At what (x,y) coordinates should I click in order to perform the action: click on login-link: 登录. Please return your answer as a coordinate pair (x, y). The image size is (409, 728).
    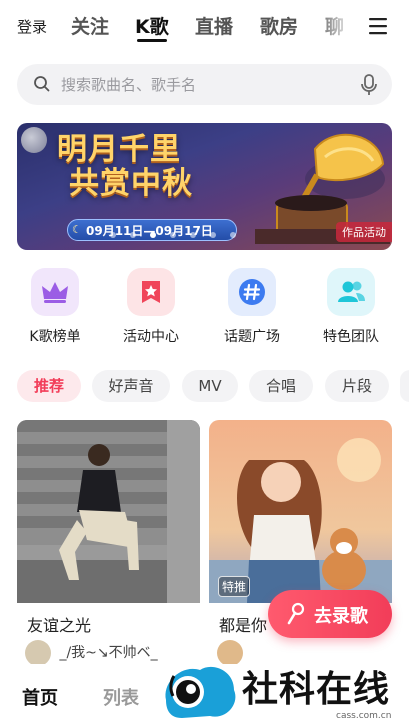
    Looking at the image, I should click on (32, 26).